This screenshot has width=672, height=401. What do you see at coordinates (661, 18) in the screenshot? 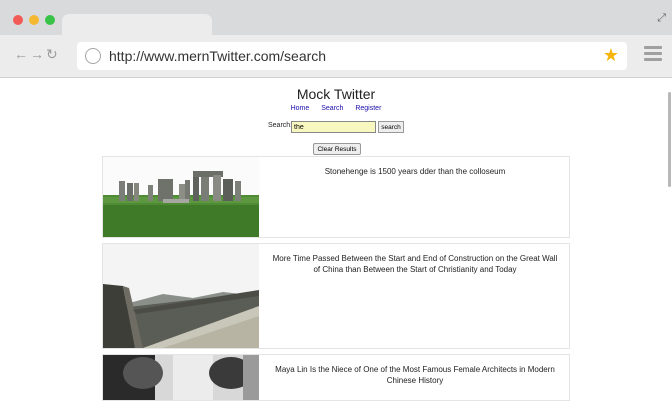
I see `expand-icon: ⤢` at bounding box center [661, 18].